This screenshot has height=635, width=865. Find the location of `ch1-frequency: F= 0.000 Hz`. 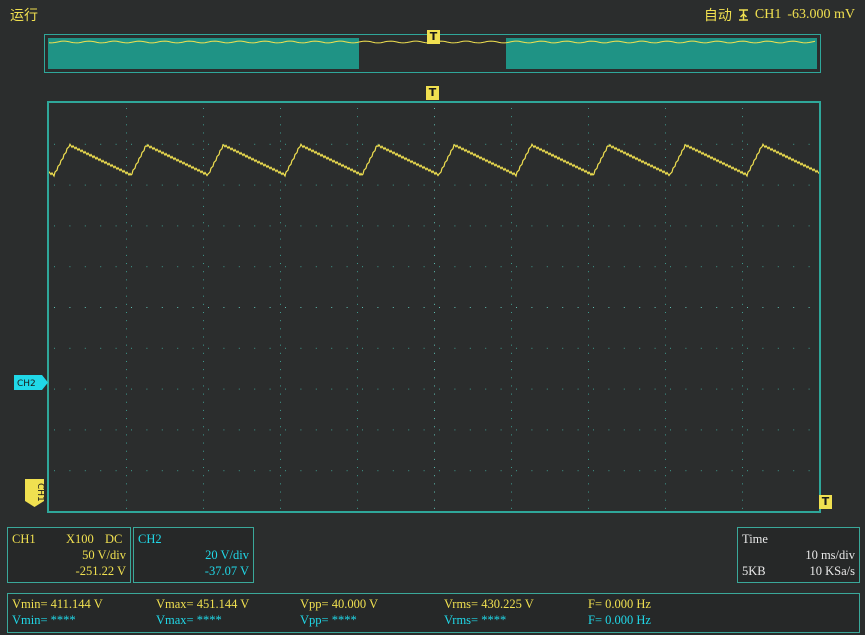

ch1-frequency: F= 0.000 Hz is located at coordinates (619, 604).